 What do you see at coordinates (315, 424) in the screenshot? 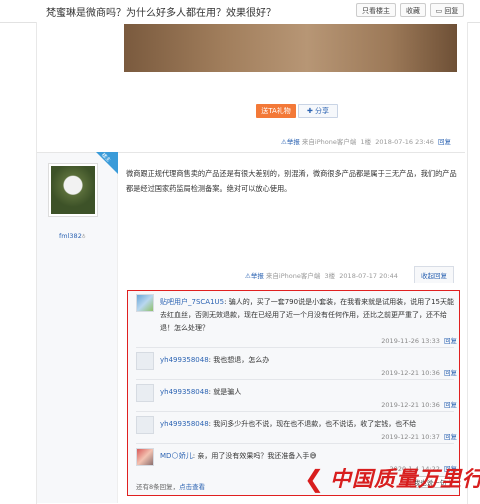
I see `reply-text: 我问多少升也不说，现在也不退款，也不说话，收了定钱，也不给` at bounding box center [315, 424].